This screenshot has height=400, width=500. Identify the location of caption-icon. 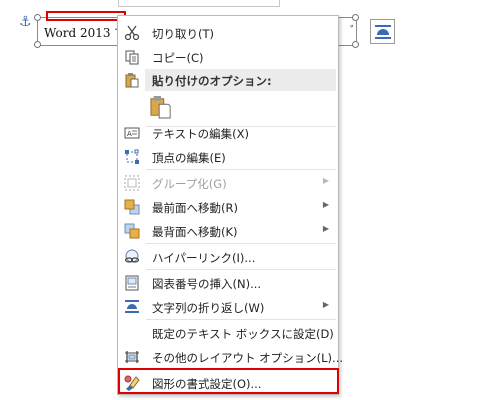
(132, 283).